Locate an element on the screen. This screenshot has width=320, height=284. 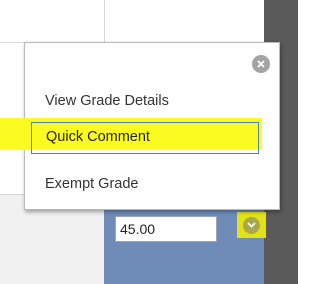
close-icon is located at coordinates (261, 64).